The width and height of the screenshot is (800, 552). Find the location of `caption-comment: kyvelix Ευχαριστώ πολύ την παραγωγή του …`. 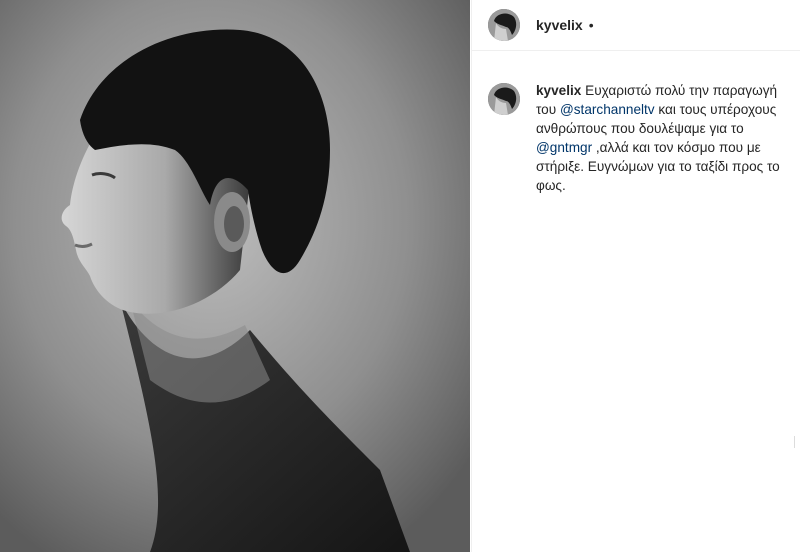

caption-comment: kyvelix Ευχαριστώ πολύ την παραγωγή του … is located at coordinates (636, 123).